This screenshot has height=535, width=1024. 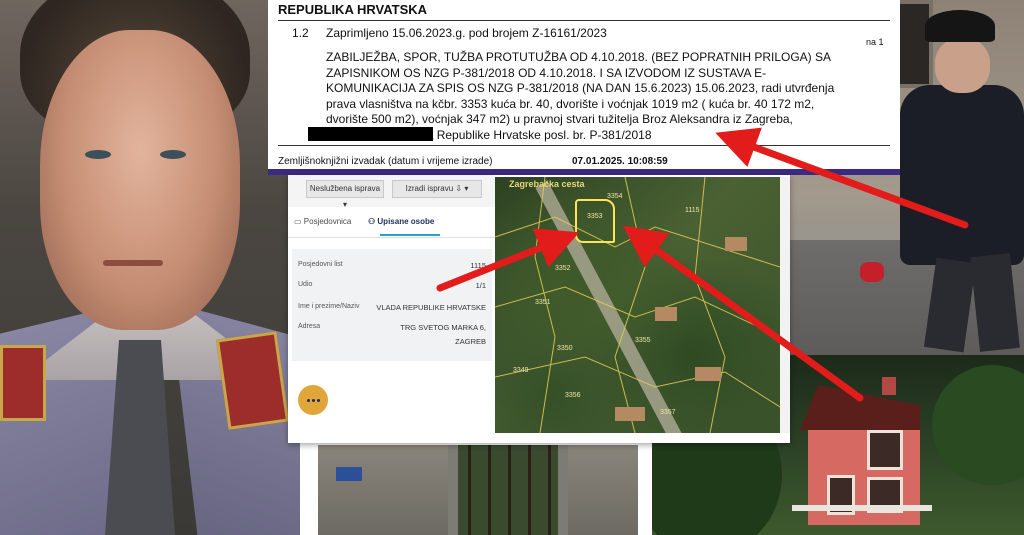 What do you see at coordinates (885, 450) in the screenshot?
I see `house-window` at bounding box center [885, 450].